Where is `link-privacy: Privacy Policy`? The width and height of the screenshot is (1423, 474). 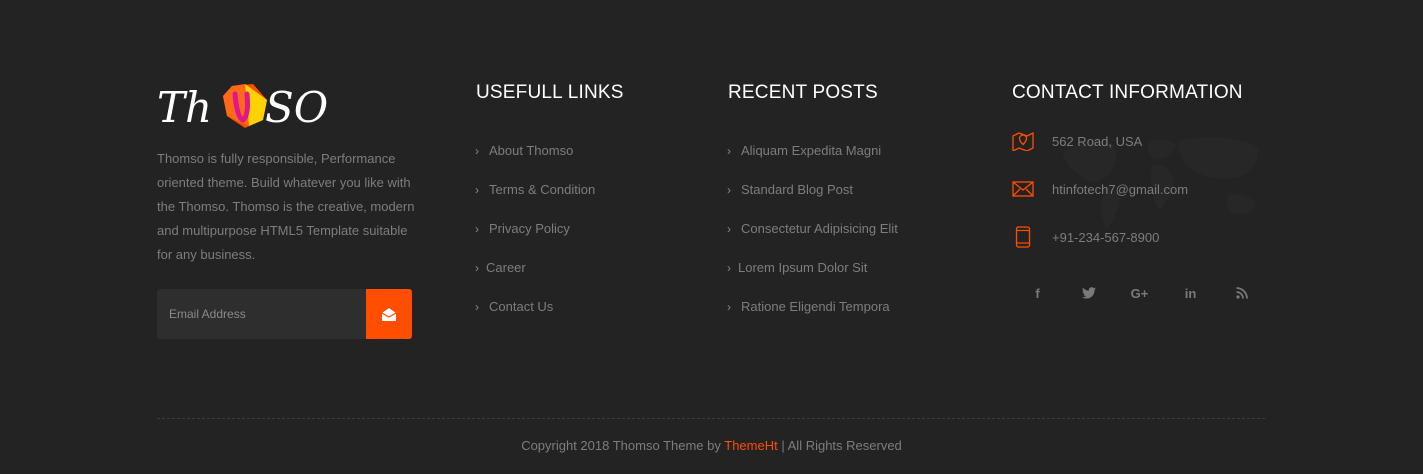 link-privacy: Privacy Policy is located at coordinates (529, 228).